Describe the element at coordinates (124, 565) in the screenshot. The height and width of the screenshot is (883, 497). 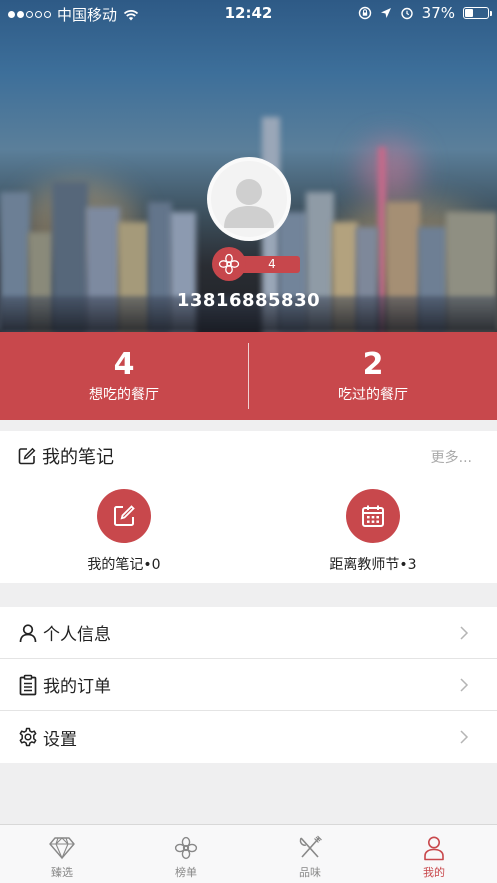
I see `note-item-label: 我的笔记•0` at that location.